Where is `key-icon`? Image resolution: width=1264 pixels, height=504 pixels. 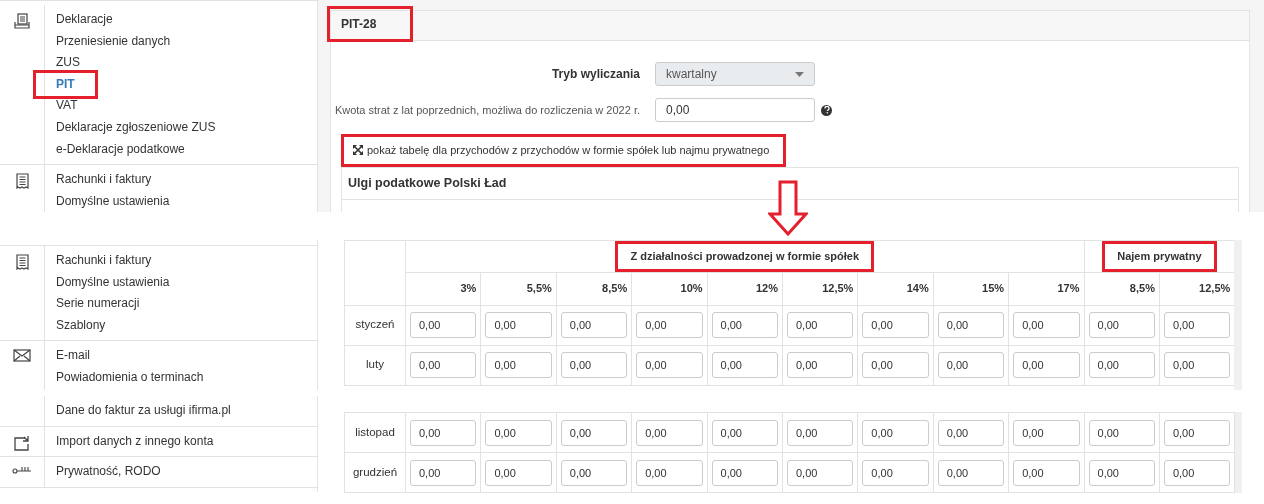
key-icon is located at coordinates (22, 470).